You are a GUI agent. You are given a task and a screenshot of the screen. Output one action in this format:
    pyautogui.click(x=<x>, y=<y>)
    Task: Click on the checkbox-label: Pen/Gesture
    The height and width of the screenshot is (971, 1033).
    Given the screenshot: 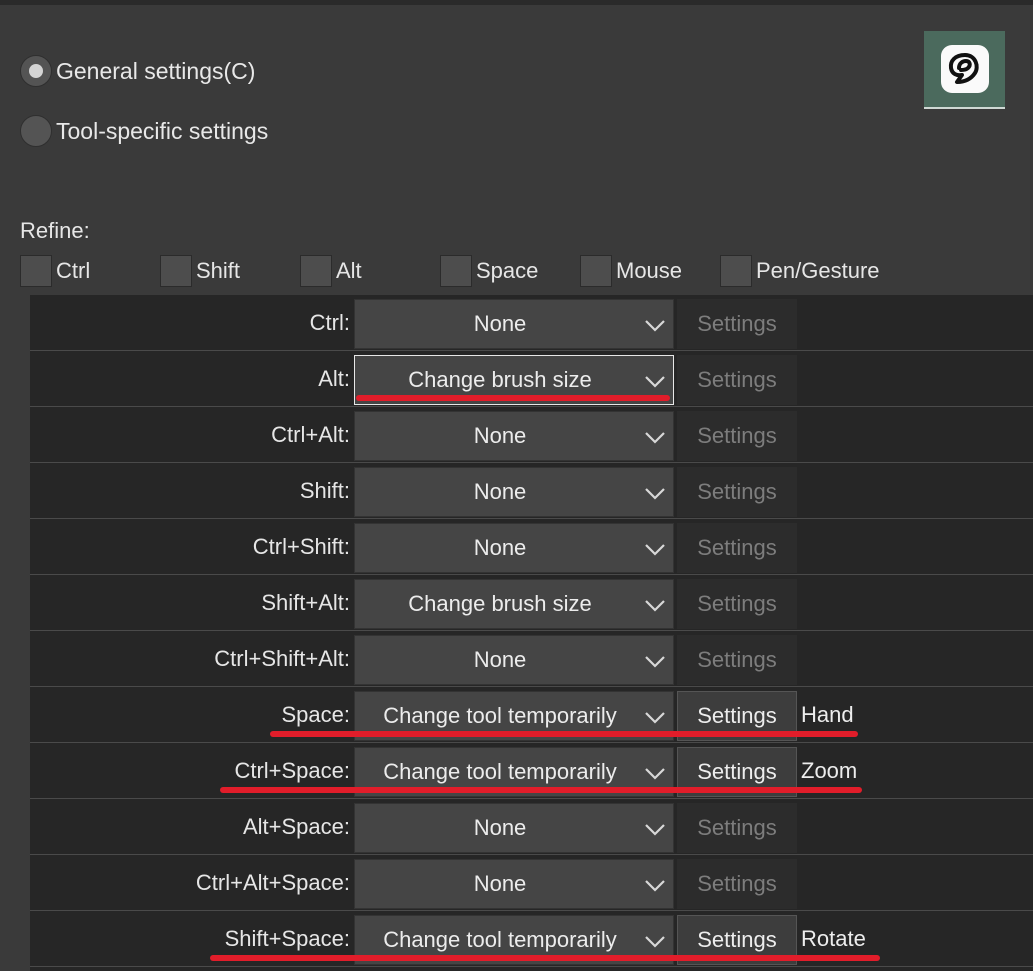 What is the action you would take?
    pyautogui.click(x=818, y=270)
    